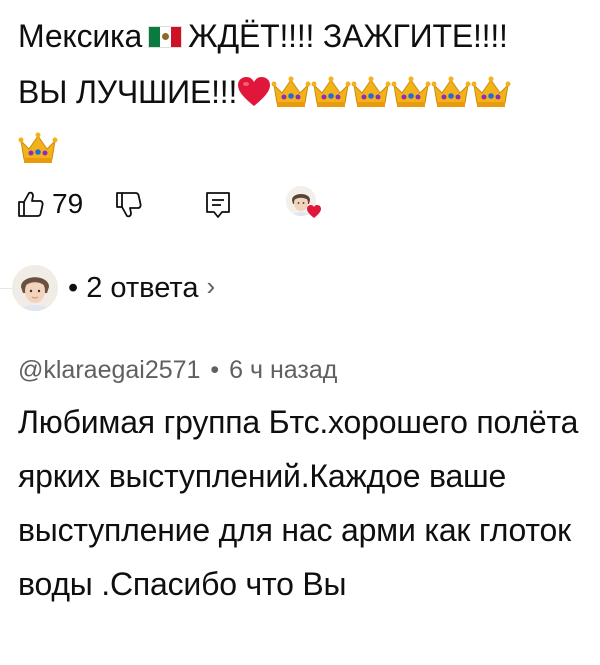 The height and width of the screenshot is (665, 600). I want to click on comment-text-part3: ВЫ ЛУЧШИЕ!!!, so click(128, 92).